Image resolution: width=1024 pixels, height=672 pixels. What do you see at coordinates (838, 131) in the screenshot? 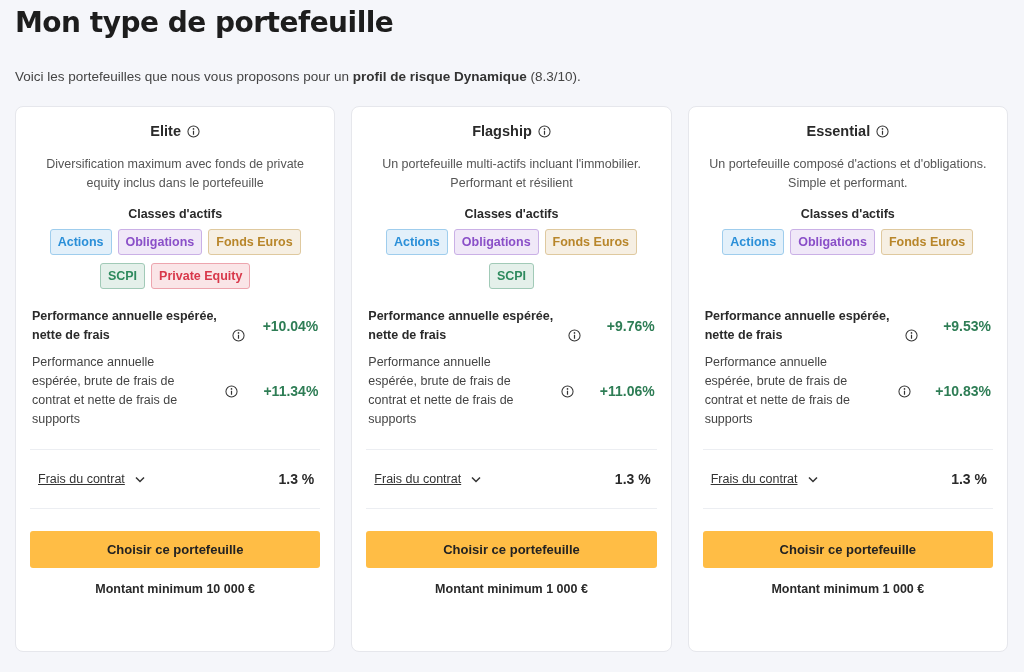
I see `portfolio-name: Essential` at bounding box center [838, 131].